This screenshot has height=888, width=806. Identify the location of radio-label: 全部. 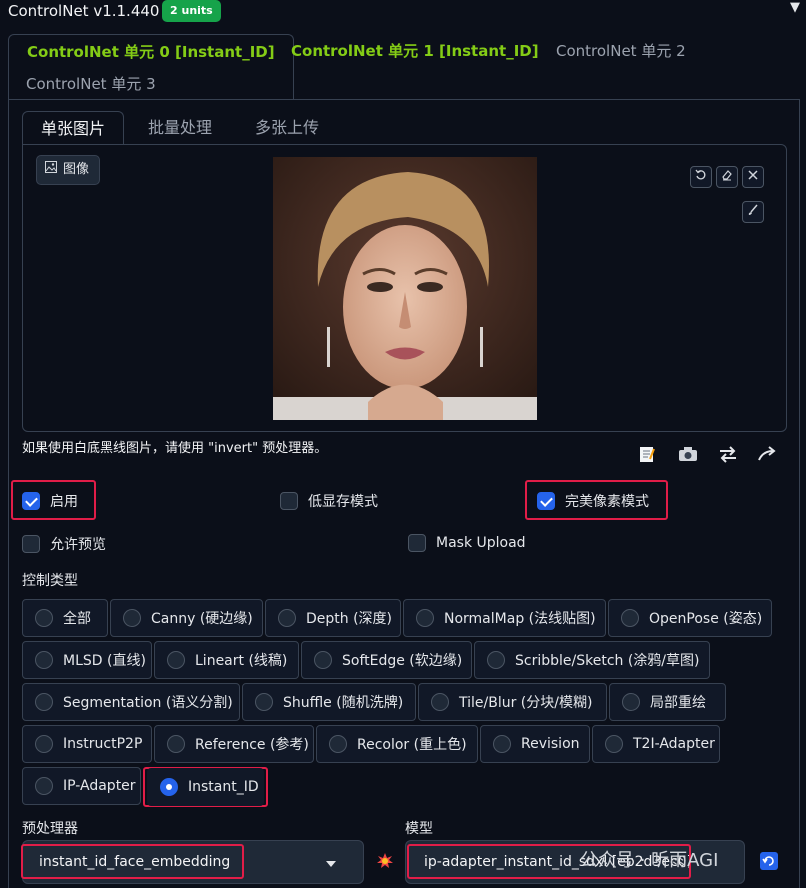
(77, 619).